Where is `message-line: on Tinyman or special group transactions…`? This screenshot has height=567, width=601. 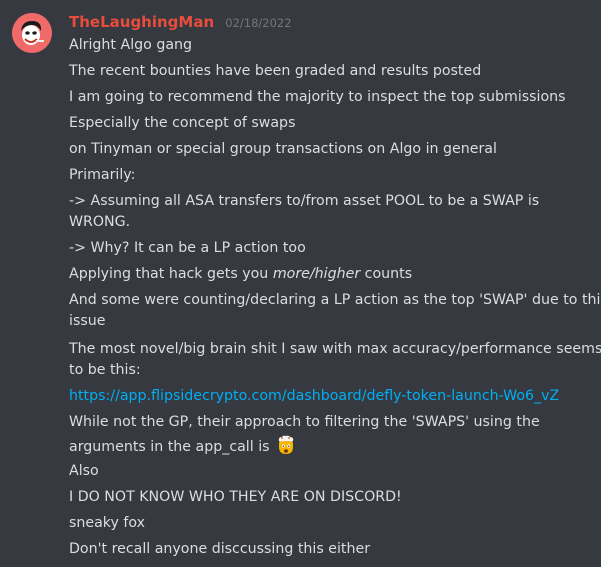
message-line: on Tinyman or special group transactions… is located at coordinates (283, 149).